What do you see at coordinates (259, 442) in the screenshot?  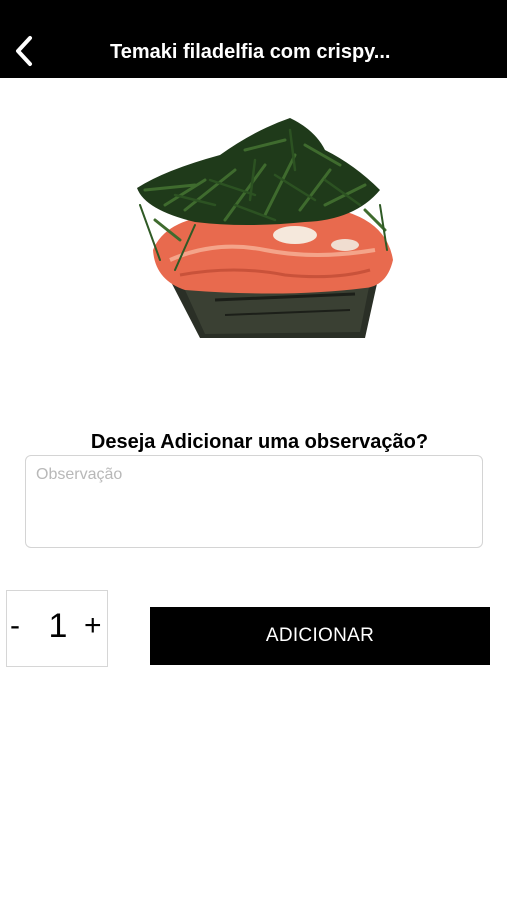 I see `observation-question: Deseja Adicionar uma observação?` at bounding box center [259, 442].